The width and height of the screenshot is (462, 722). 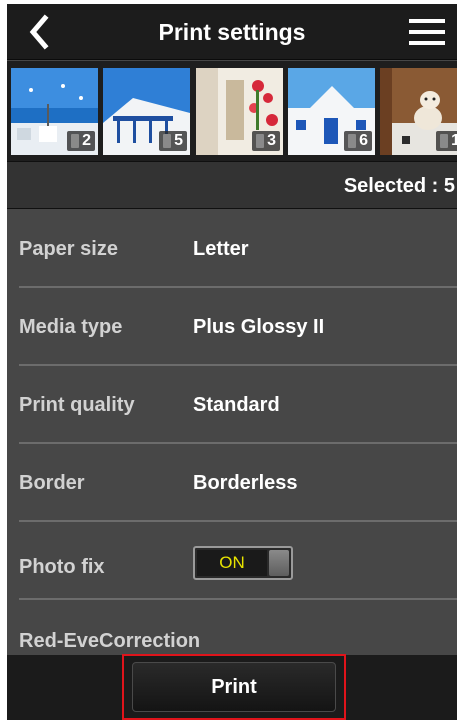 I want to click on print-button: Print, so click(x=234, y=687).